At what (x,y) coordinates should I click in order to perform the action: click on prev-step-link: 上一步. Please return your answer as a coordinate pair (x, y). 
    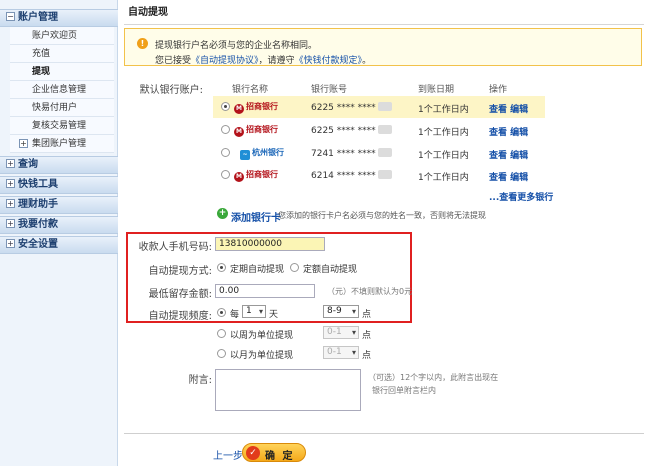
    Looking at the image, I should click on (228, 454).